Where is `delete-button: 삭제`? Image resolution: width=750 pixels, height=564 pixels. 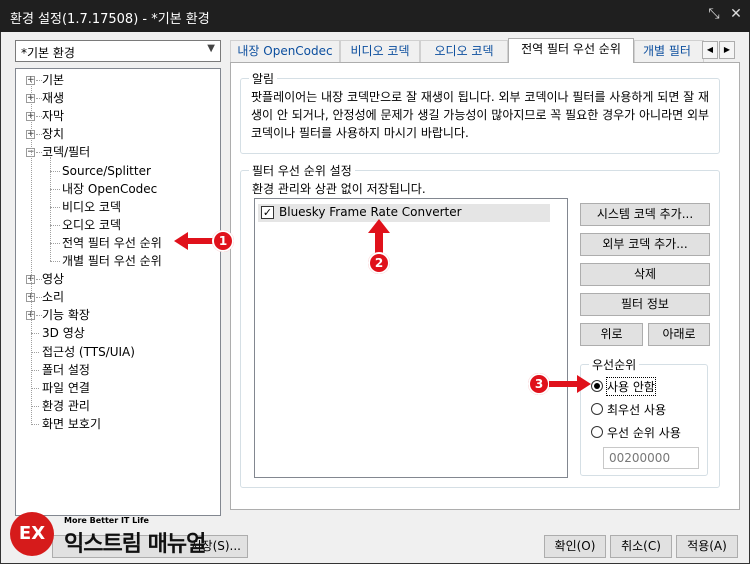
delete-button: 삭제 is located at coordinates (645, 274).